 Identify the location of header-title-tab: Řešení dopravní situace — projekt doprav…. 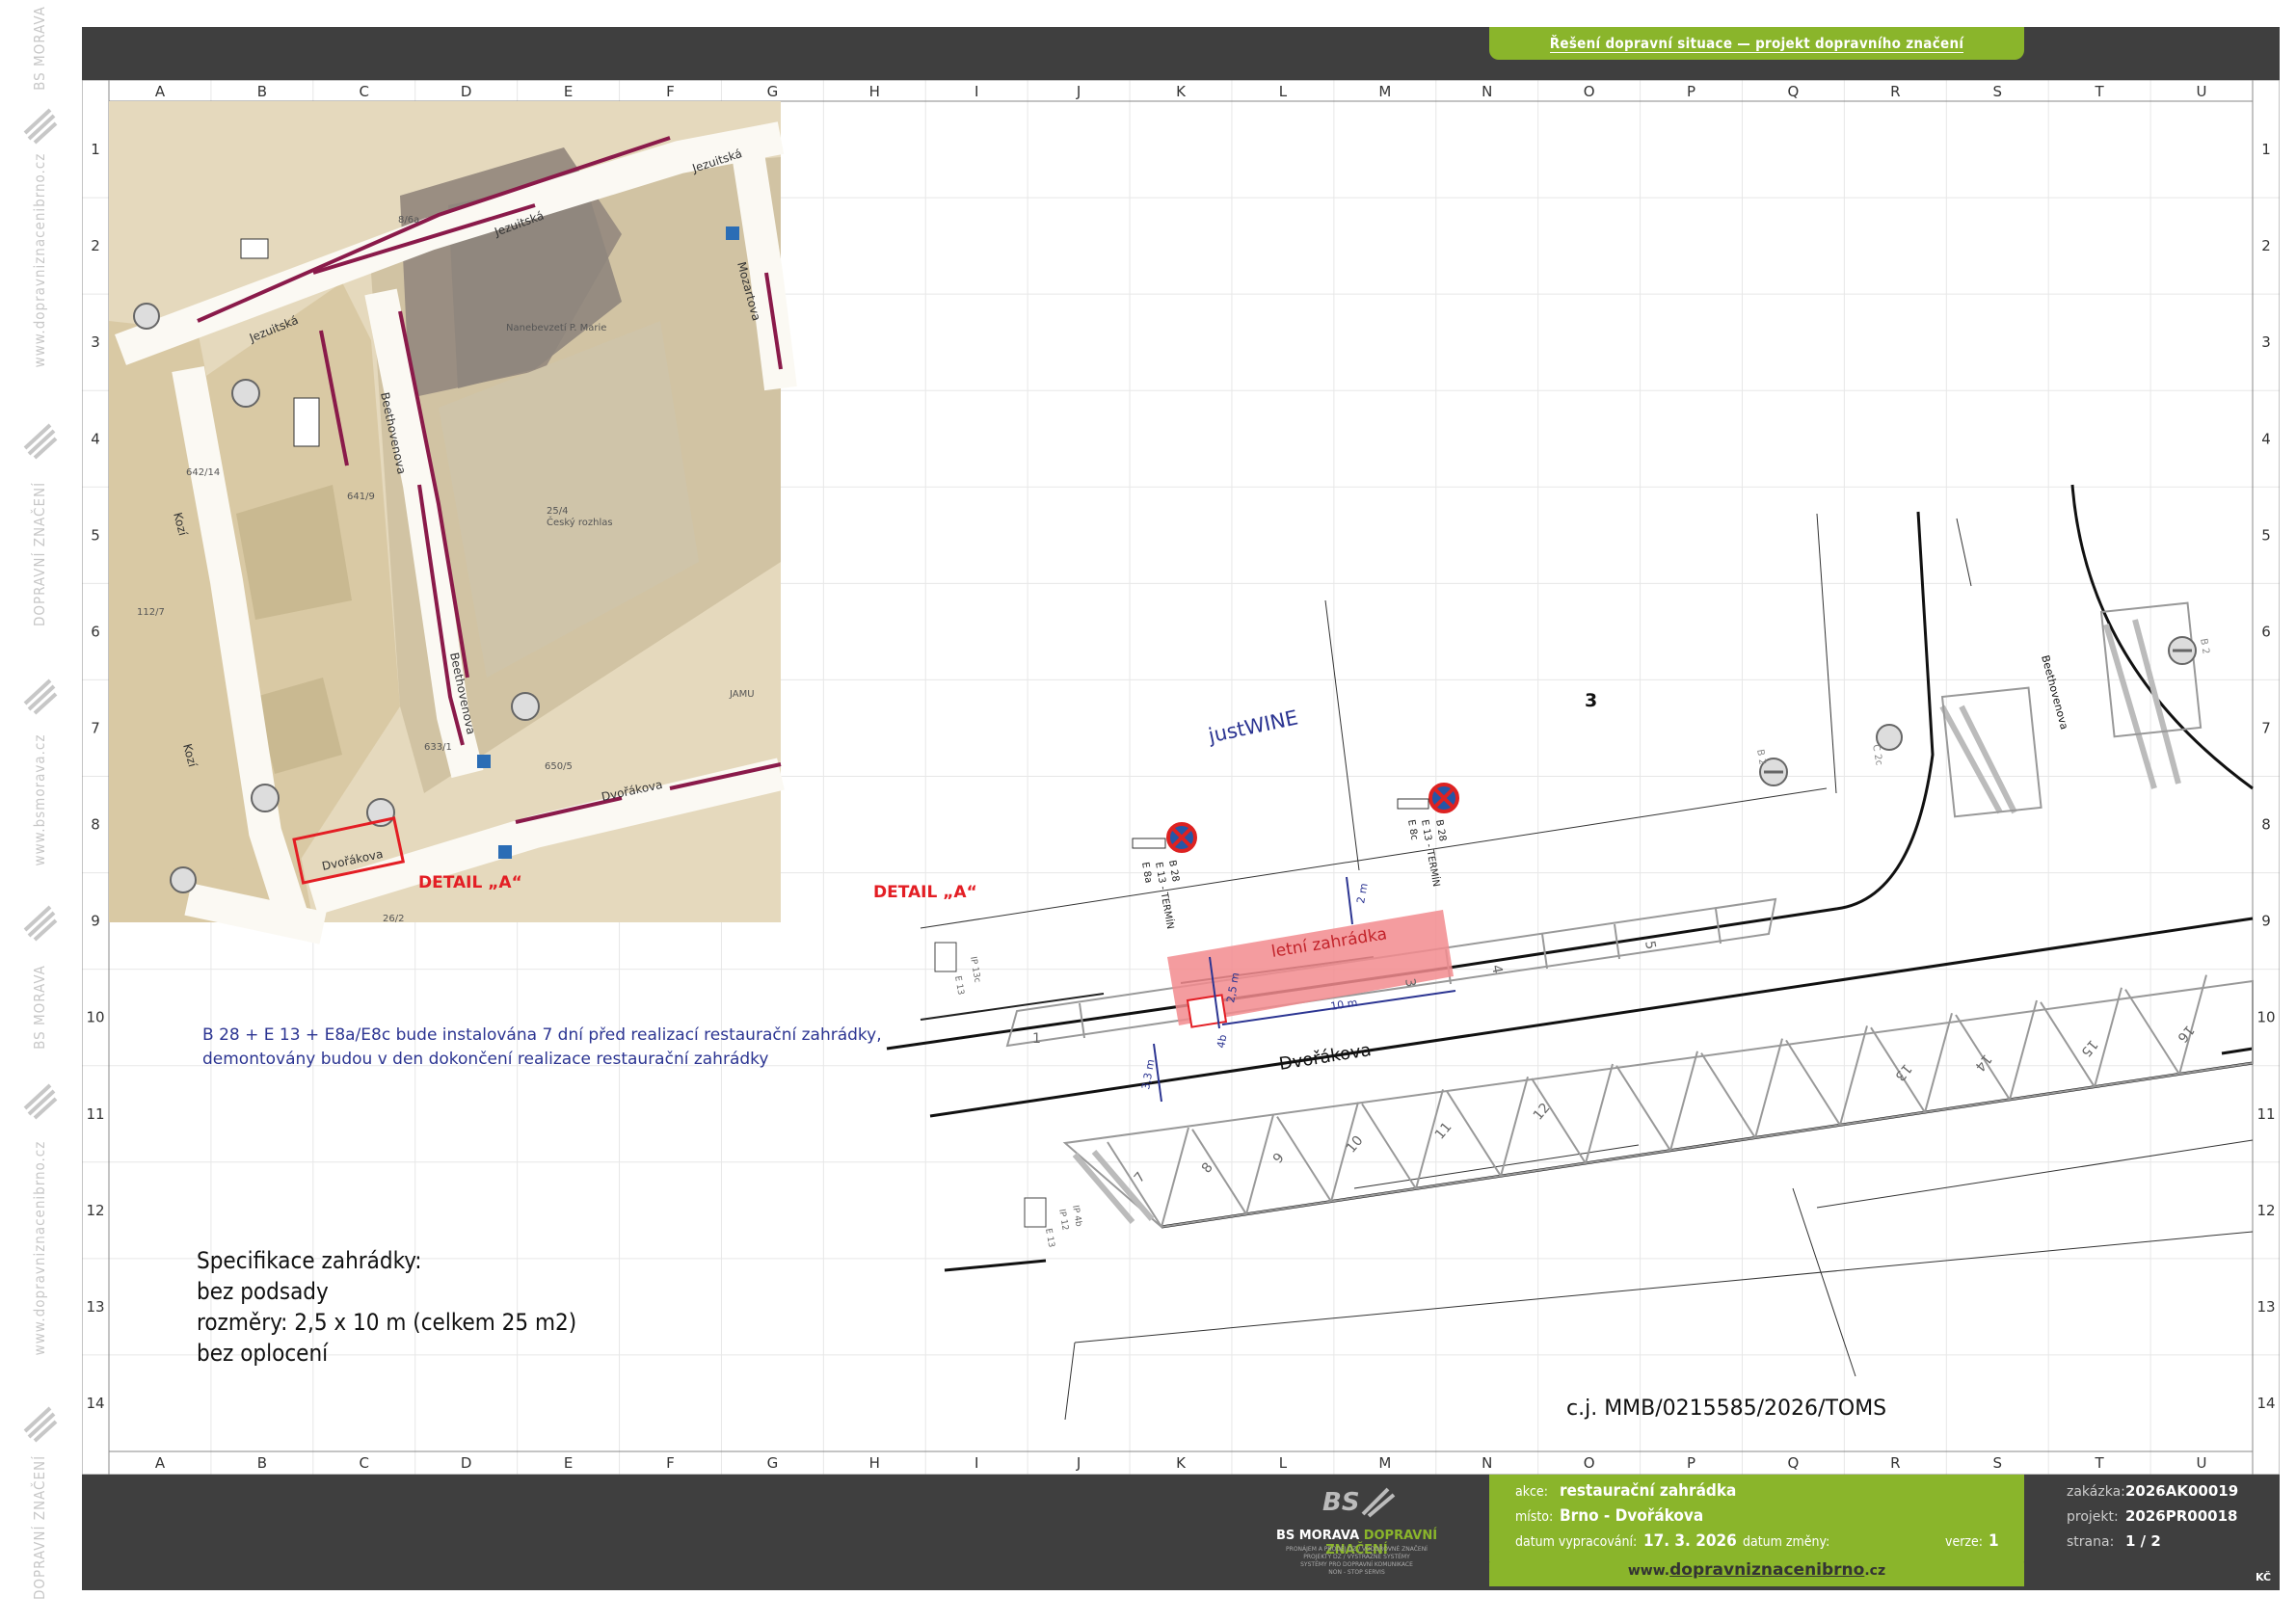
(1756, 43).